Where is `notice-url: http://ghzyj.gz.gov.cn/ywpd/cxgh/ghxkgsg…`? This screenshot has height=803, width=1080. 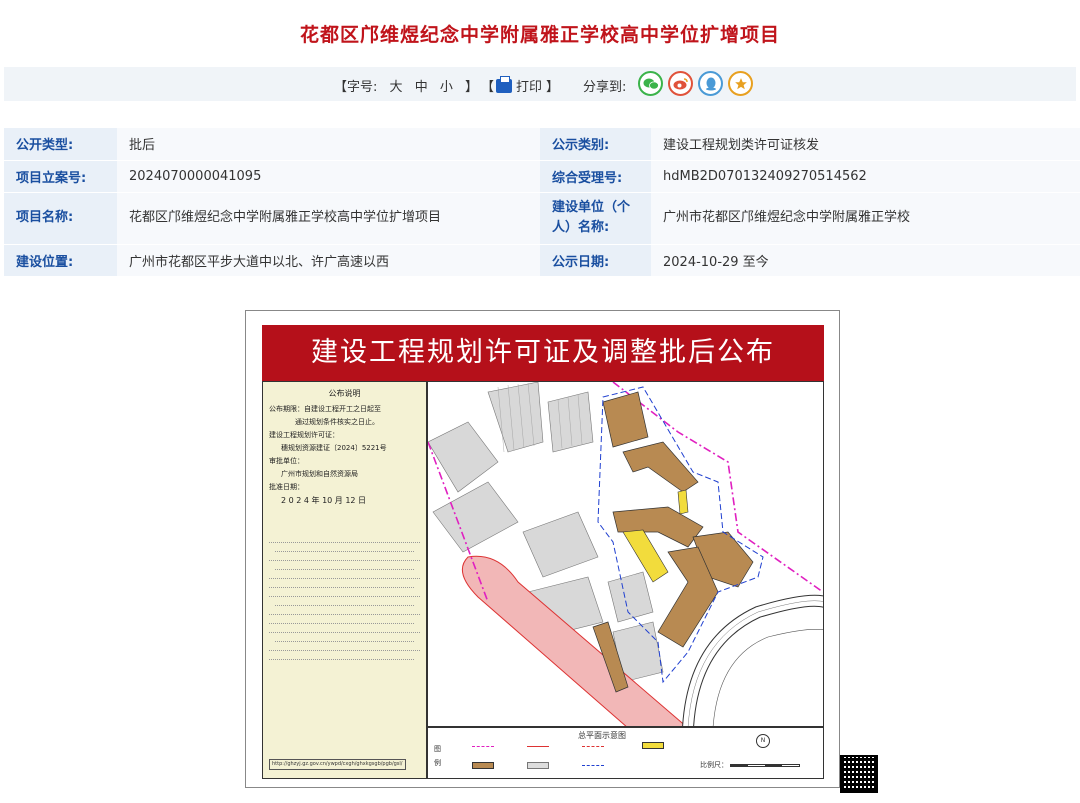 notice-url: http://ghzyj.gz.gov.cn/ywpd/cxgh/ghxkgsg… is located at coordinates (337, 764).